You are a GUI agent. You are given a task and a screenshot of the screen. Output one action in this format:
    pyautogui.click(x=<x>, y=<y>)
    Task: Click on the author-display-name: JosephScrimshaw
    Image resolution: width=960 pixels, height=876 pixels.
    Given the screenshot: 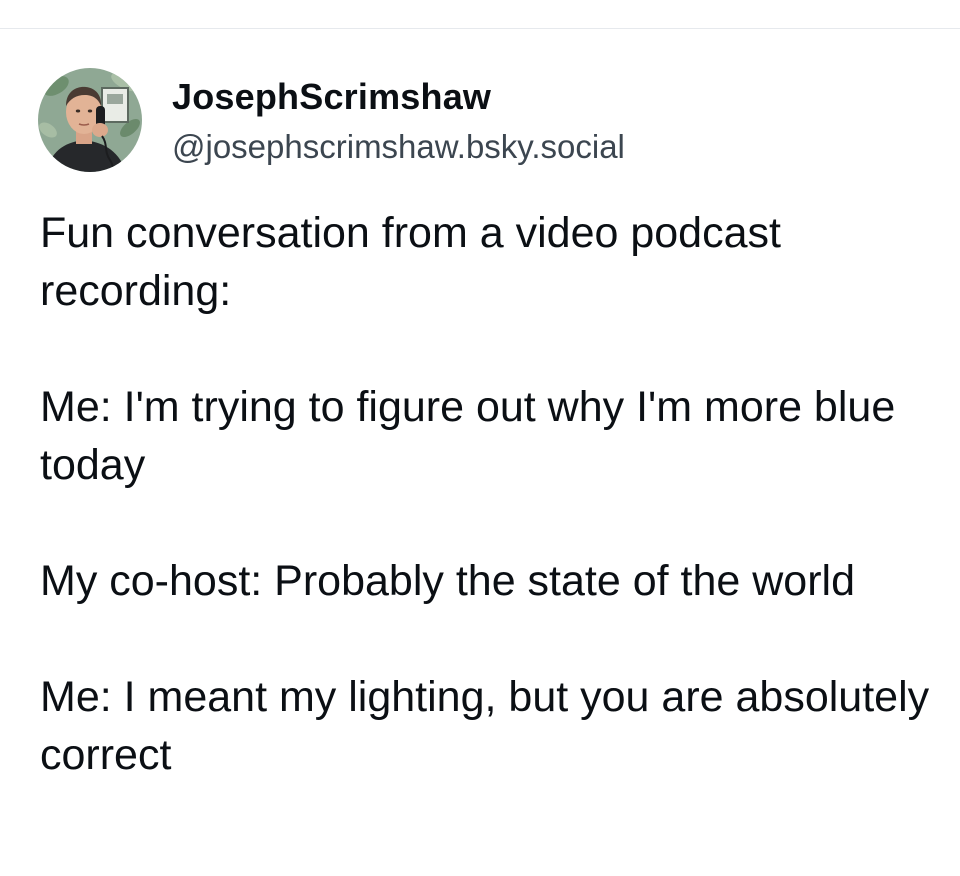 What is the action you would take?
    pyautogui.click(x=331, y=97)
    